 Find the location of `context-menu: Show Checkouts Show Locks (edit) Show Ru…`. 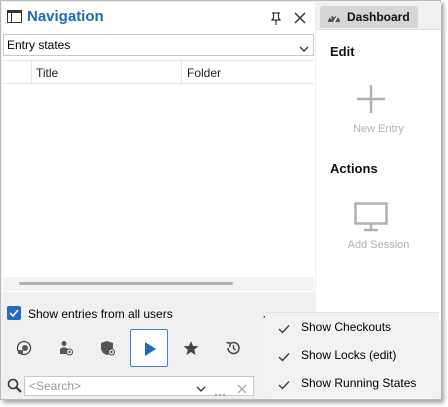

context-menu: Show Checkouts Show Locks (edit) Show Ru… is located at coordinates (352, 355).